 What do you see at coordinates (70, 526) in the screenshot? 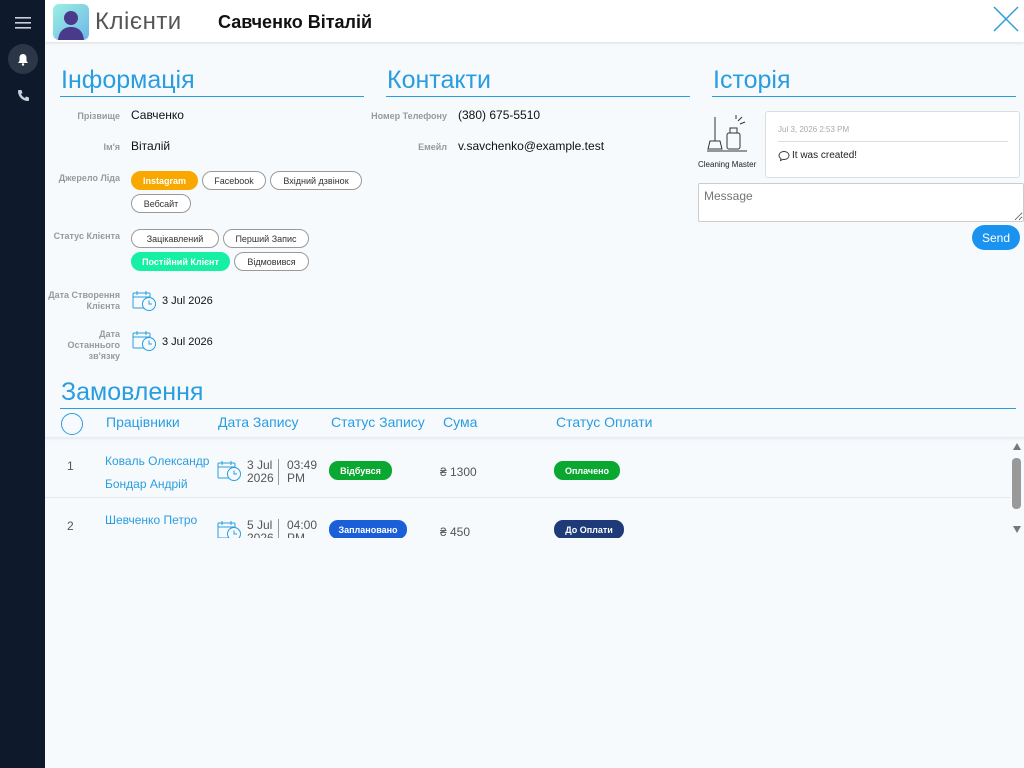
I see `row-number: 2` at bounding box center [70, 526].